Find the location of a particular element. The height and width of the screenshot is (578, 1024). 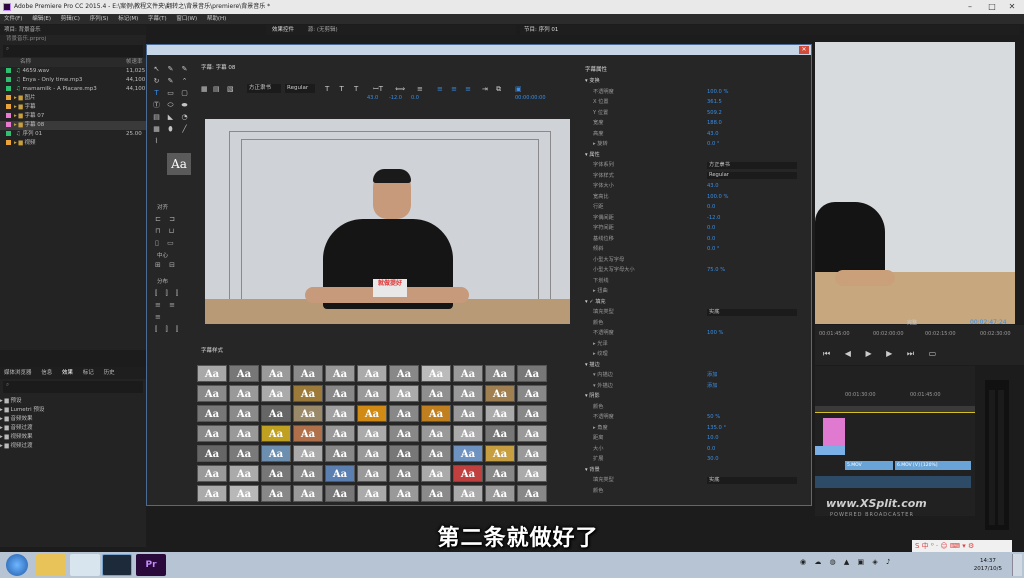

font-size-value: 43.0 is located at coordinates (372, 98).